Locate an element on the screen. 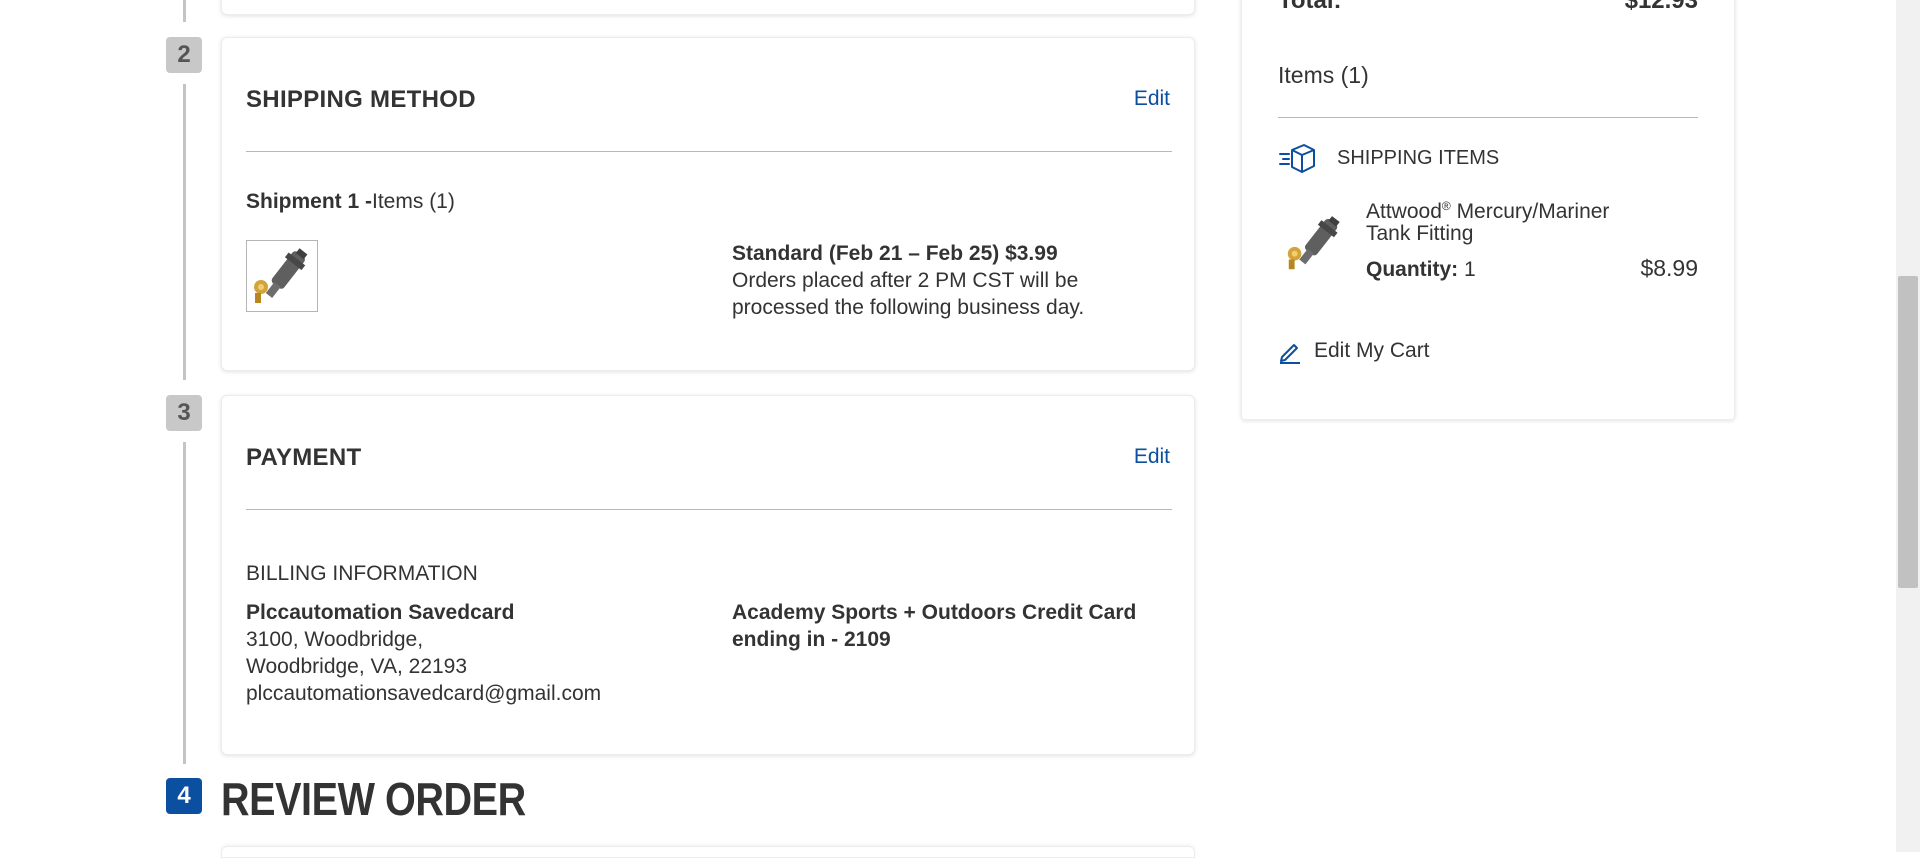  step-badge-shipping: 2 is located at coordinates (184, 55).